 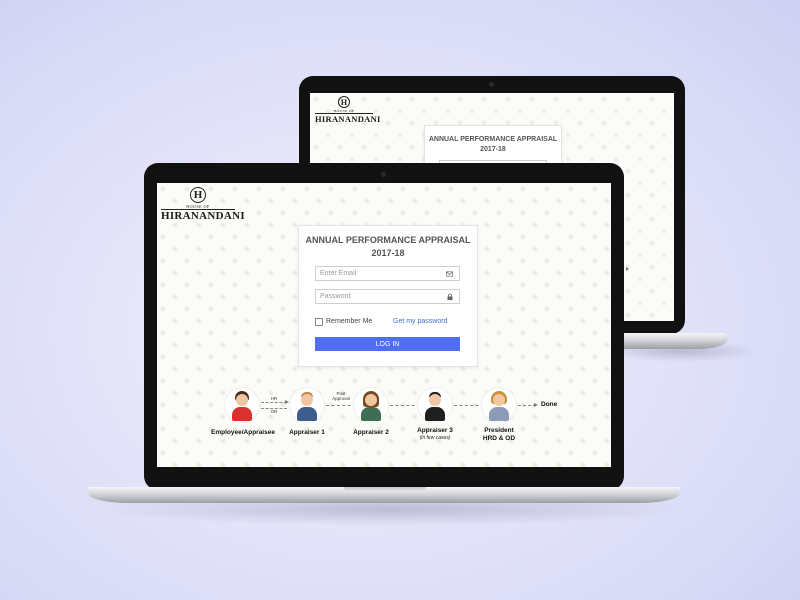 I want to click on step-appraiser-3-label: Appraiser 3, so click(x=435, y=430).